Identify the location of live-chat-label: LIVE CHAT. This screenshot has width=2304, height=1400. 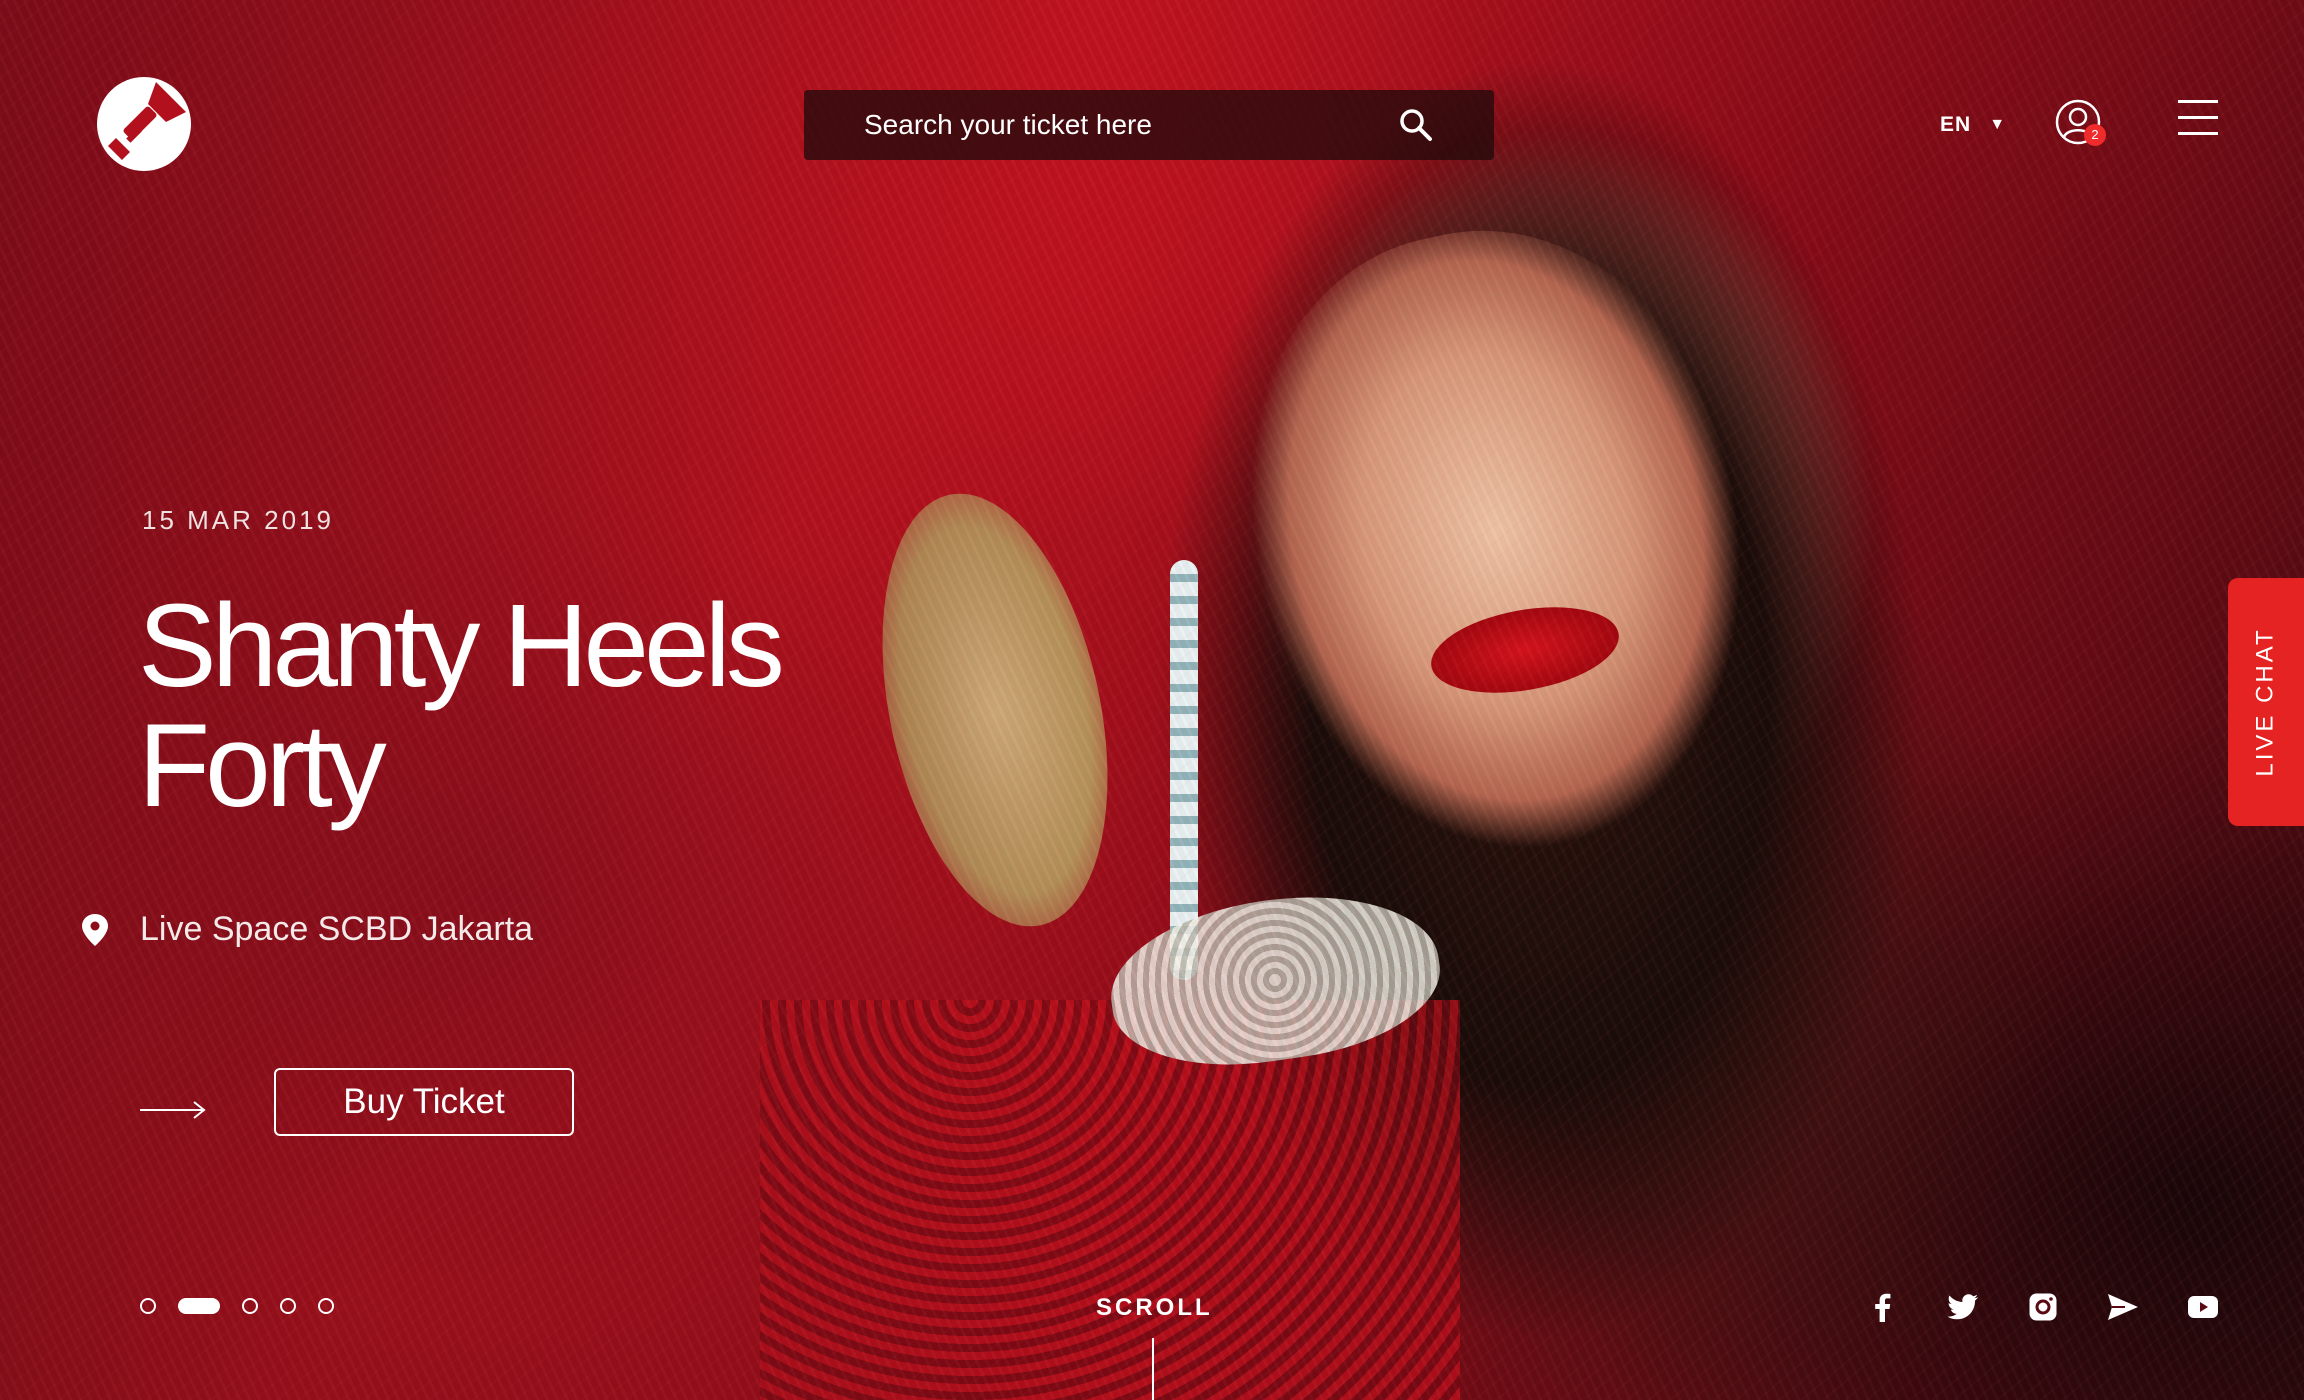
(2265, 702).